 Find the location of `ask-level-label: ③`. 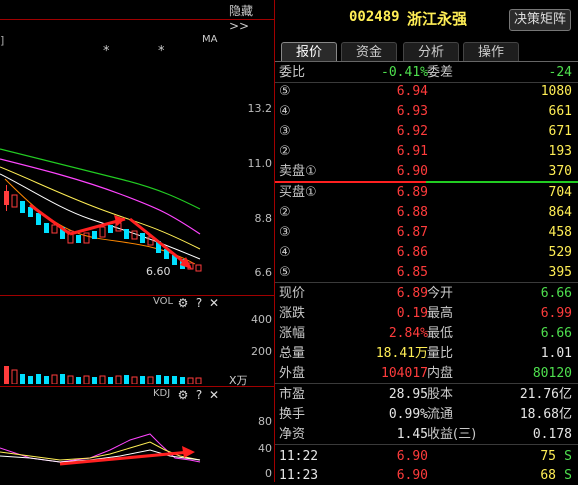

ask-level-label: ③ is located at coordinates (285, 131).